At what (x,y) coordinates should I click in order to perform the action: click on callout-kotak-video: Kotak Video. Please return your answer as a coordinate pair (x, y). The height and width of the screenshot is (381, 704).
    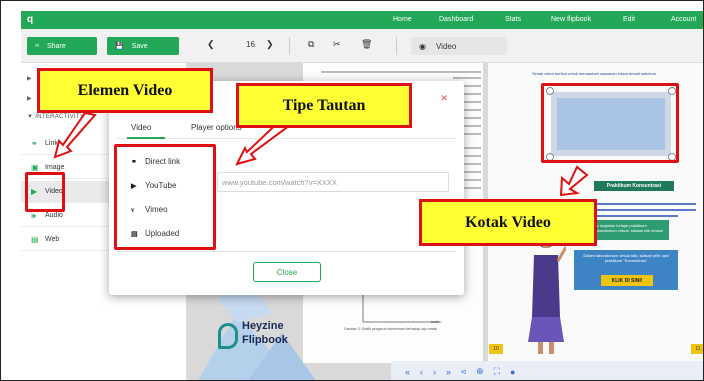
    Looking at the image, I should click on (508, 222).